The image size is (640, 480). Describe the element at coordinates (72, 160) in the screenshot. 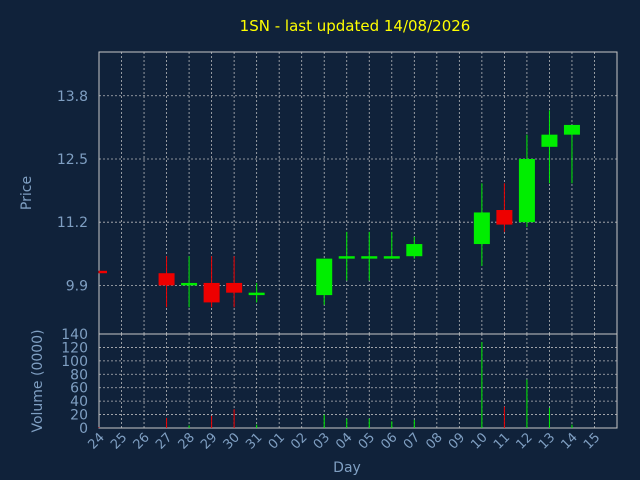

I see `price-tick-label: 12.5` at that location.